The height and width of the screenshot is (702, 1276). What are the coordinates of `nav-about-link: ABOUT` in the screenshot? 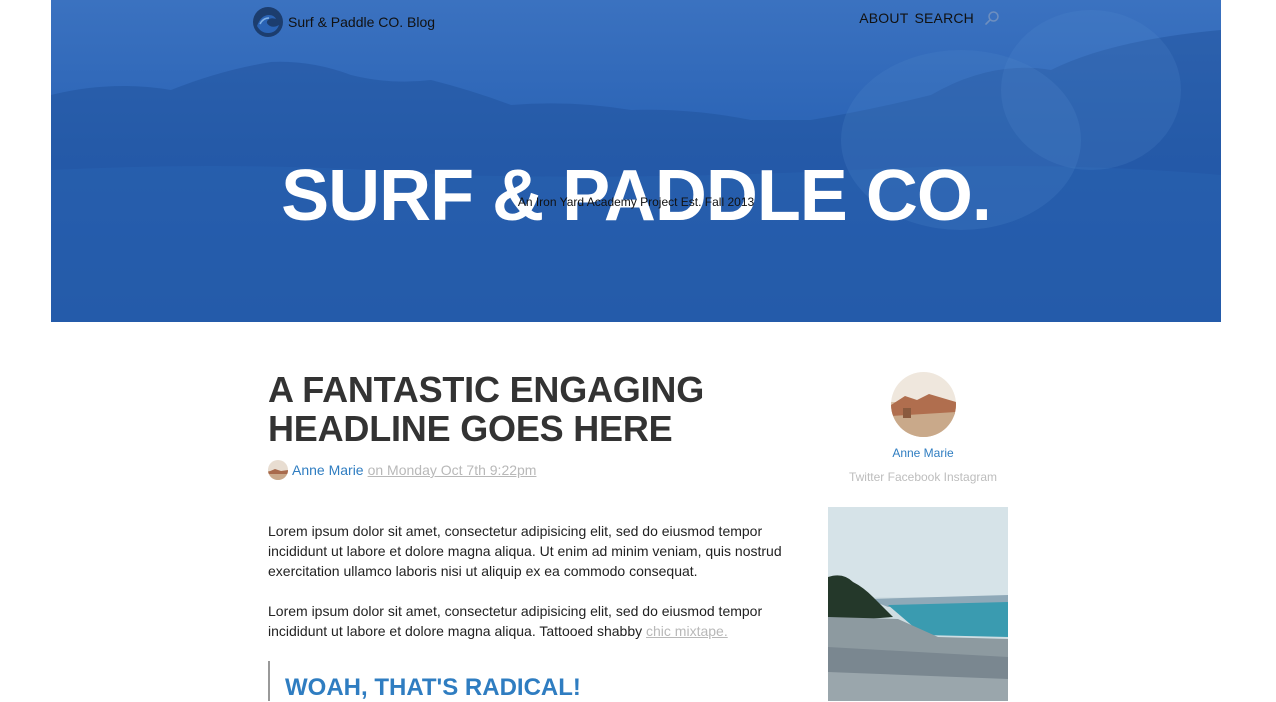 It's located at (883, 18).